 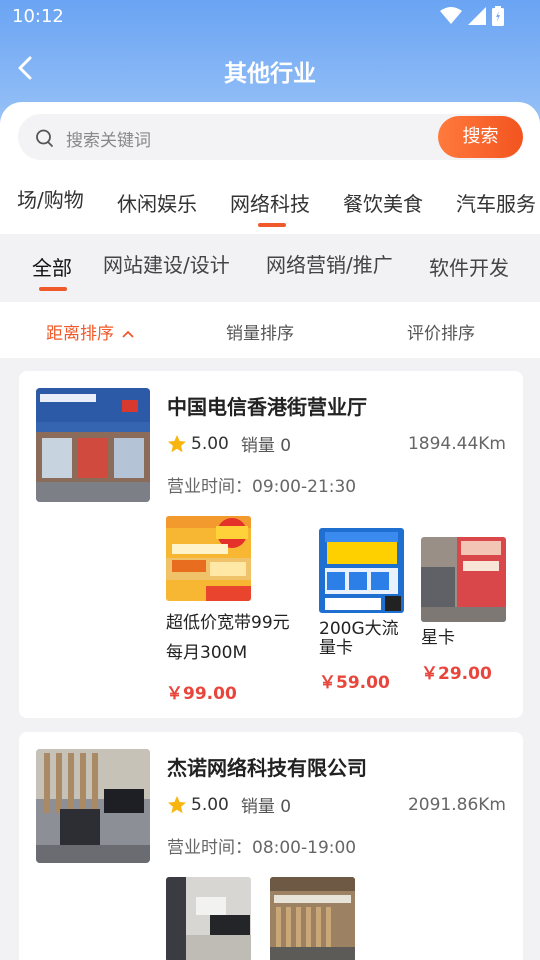 What do you see at coordinates (451, 15) in the screenshot?
I see `wifi-icon` at bounding box center [451, 15].